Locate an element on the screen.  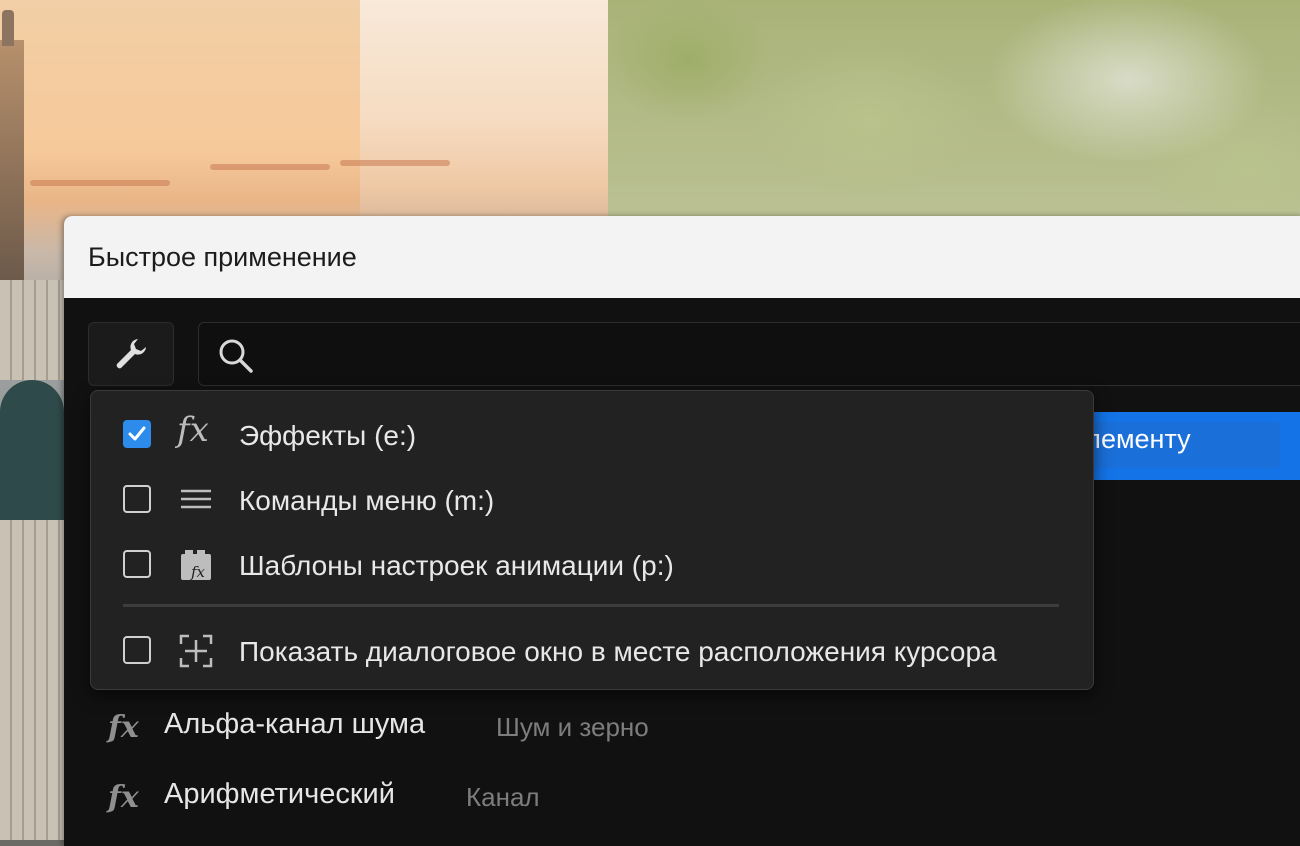
menu-item-label: Команды меню (m:) is located at coordinates (367, 500).